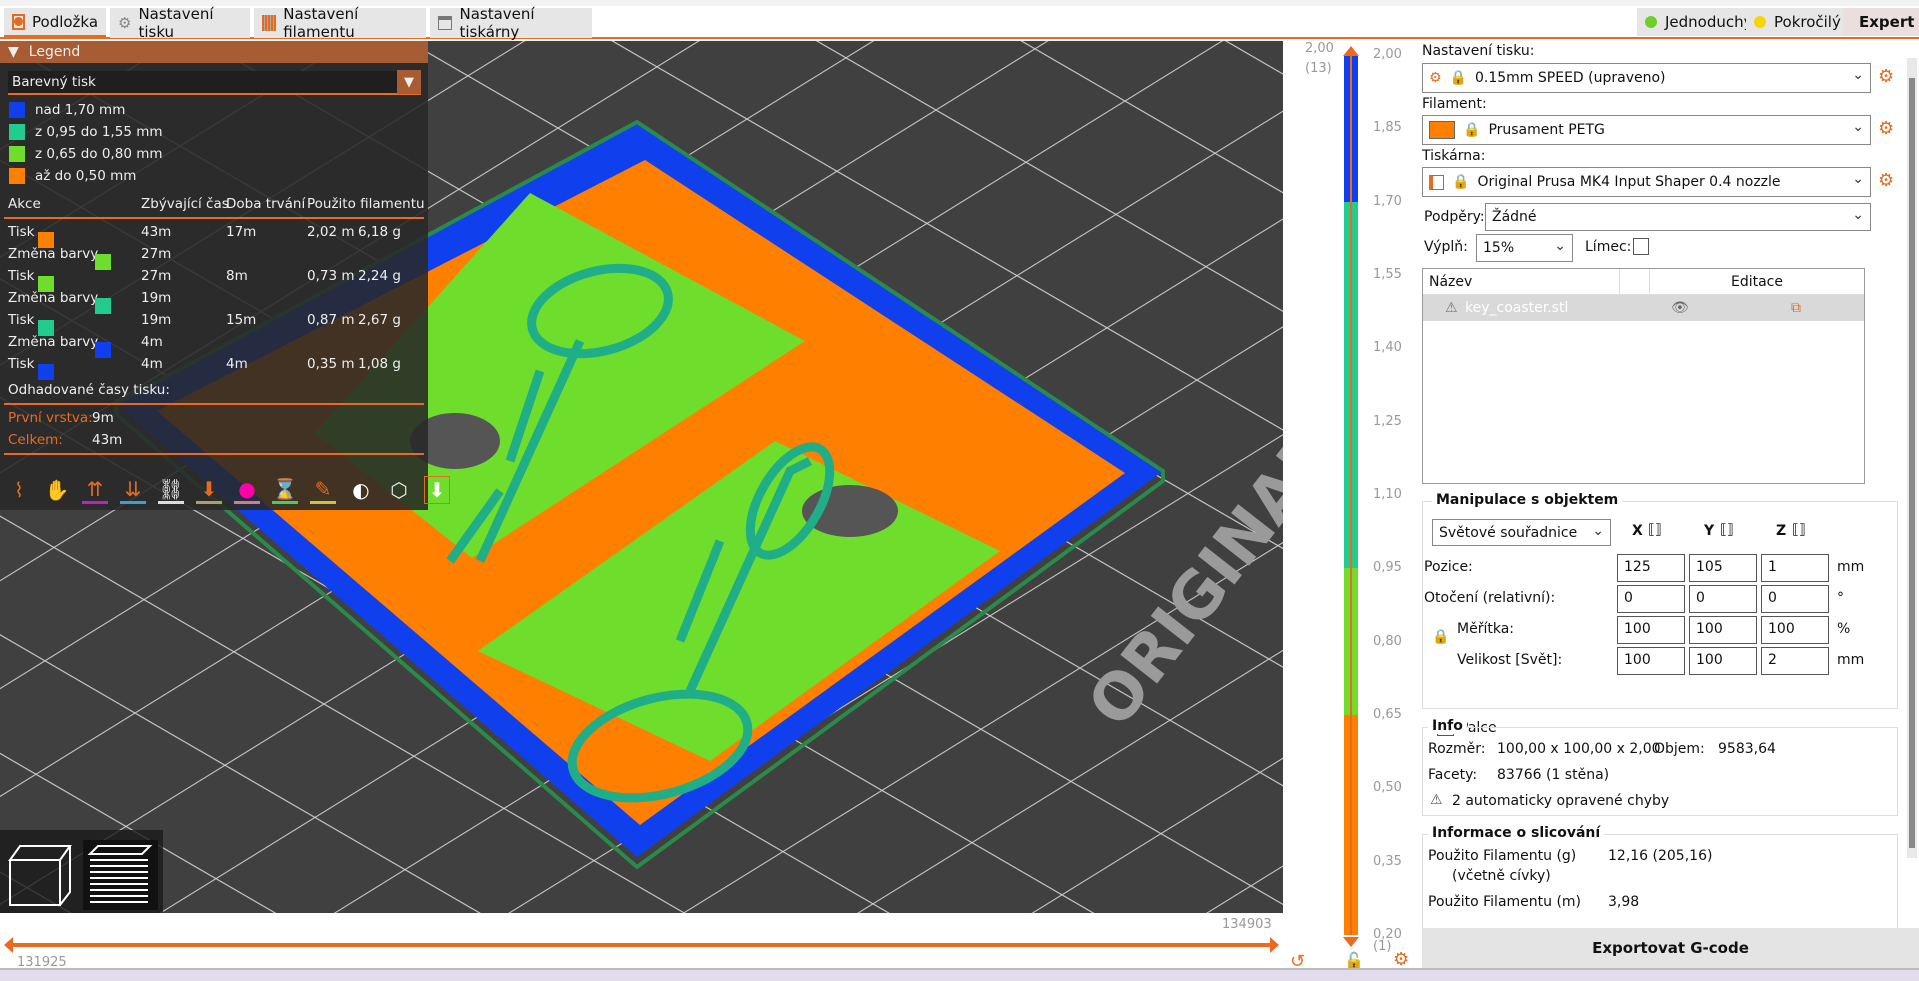 The height and width of the screenshot is (981, 1919). What do you see at coordinates (1699, 22) in the screenshot?
I see `mode-simple: Jednoduchý` at bounding box center [1699, 22].